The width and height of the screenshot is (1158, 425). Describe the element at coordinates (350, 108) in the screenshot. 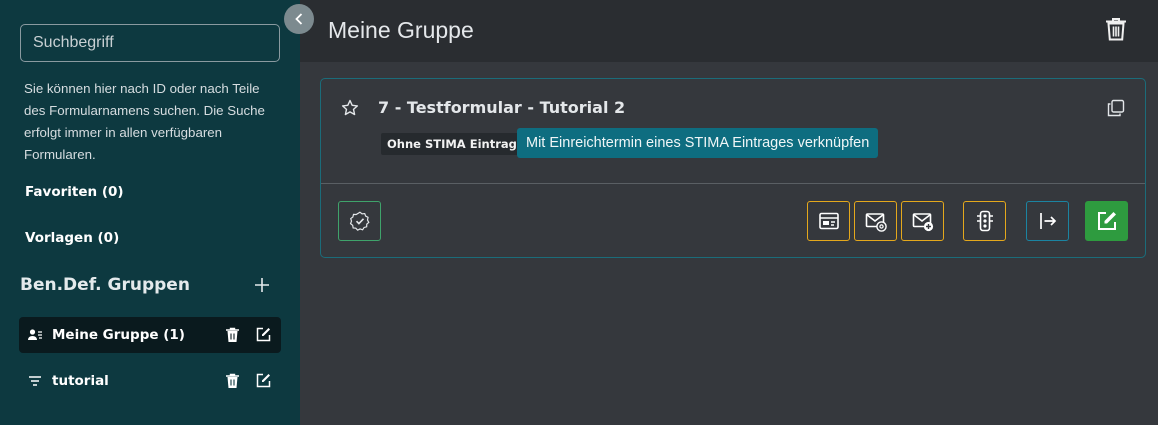

I see `star-icon` at that location.